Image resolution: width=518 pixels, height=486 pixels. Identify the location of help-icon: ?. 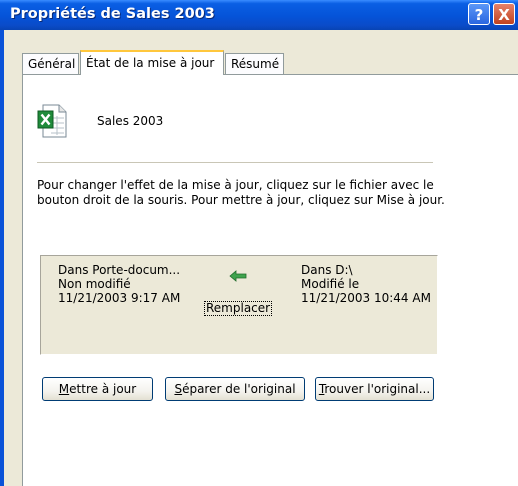
(479, 14).